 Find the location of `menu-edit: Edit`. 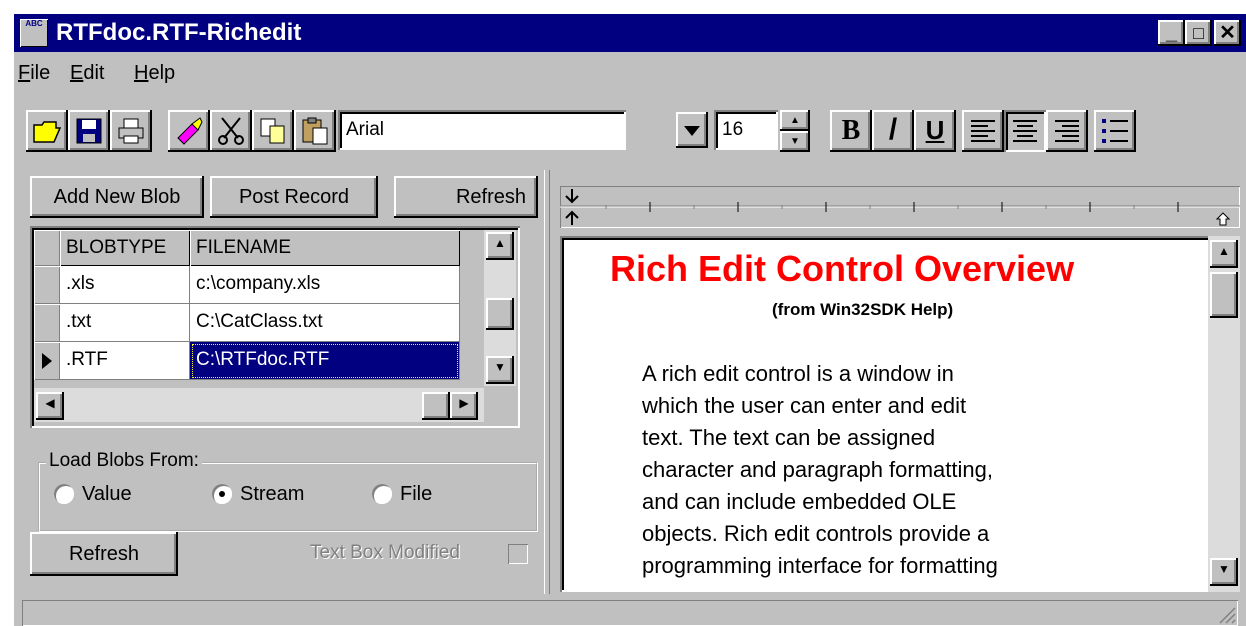

menu-edit: Edit is located at coordinates (87, 73).